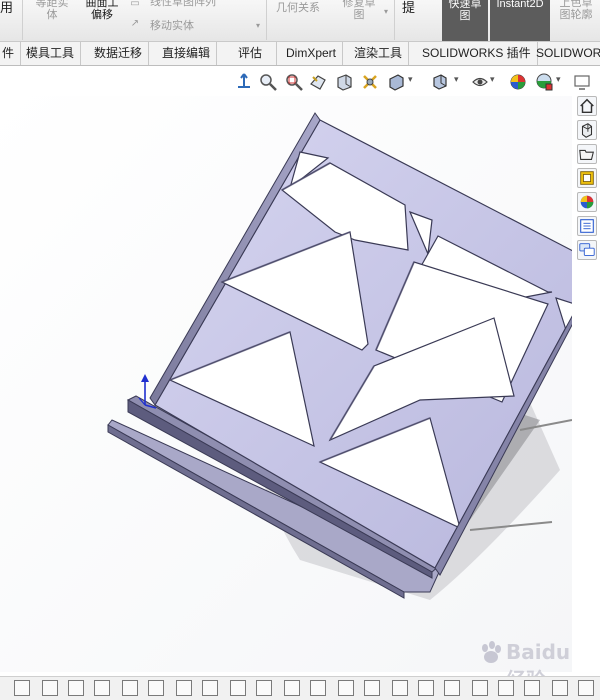 The image size is (600, 700). I want to click on paw-icon, so click(491, 652).